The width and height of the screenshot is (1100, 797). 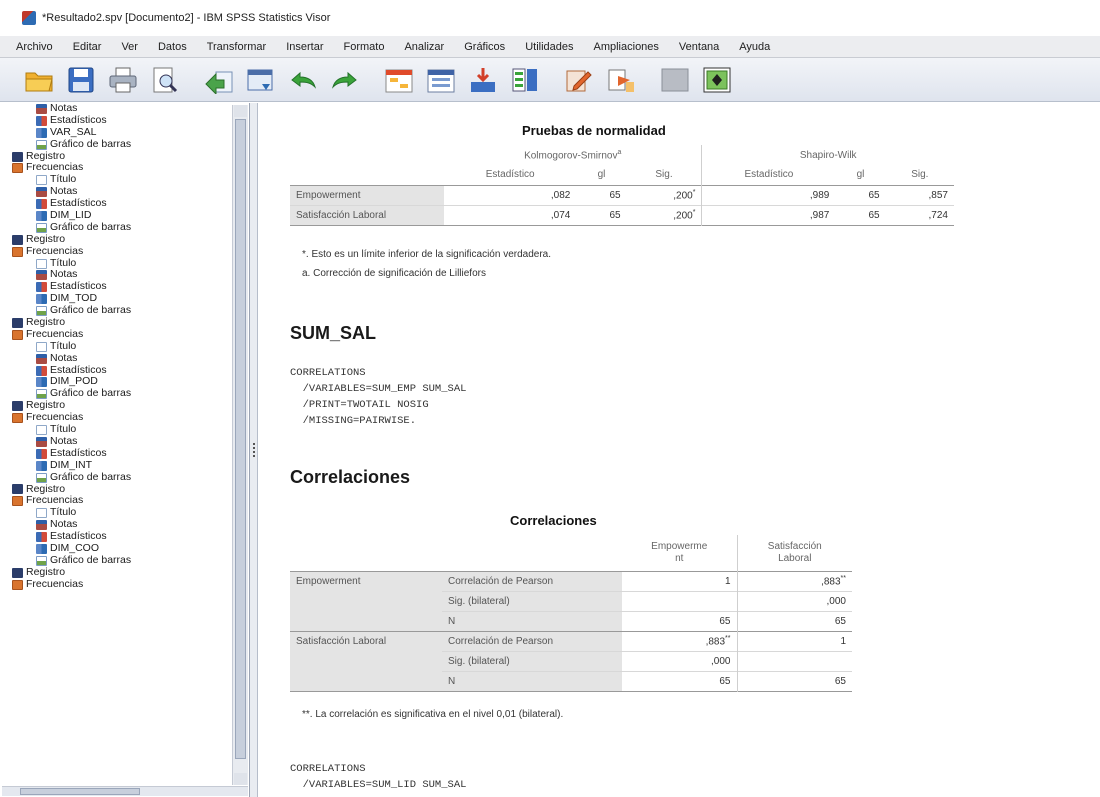 What do you see at coordinates (350, 477) in the screenshot?
I see `correlaciones-heading: Correlaciones` at bounding box center [350, 477].